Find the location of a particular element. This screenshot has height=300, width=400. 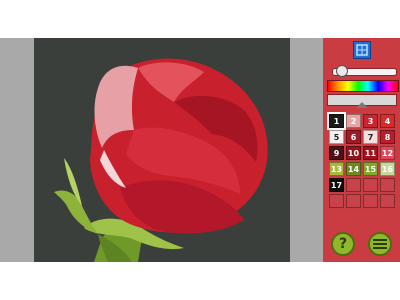

hint-label: ? is located at coordinates (343, 244).